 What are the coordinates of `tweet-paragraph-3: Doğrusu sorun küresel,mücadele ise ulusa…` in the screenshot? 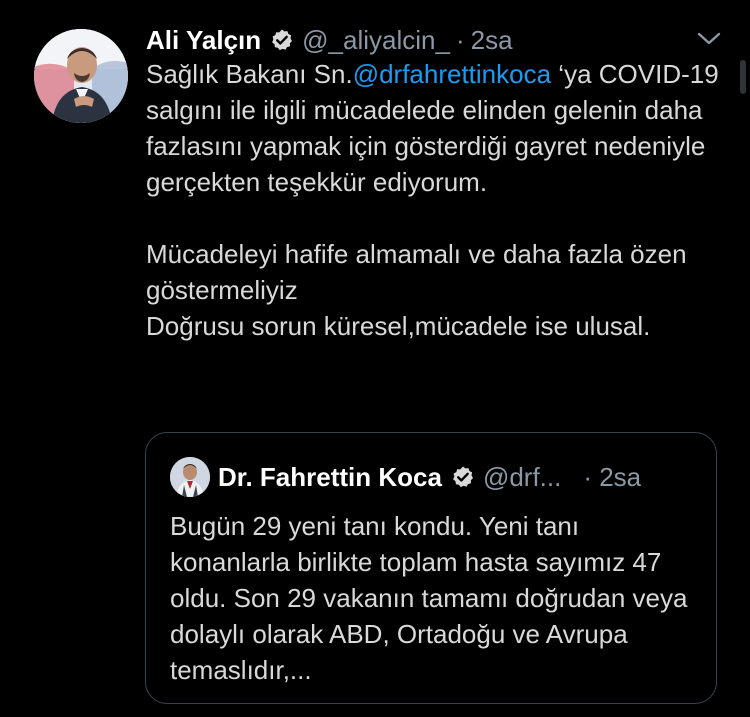 It's located at (398, 326).